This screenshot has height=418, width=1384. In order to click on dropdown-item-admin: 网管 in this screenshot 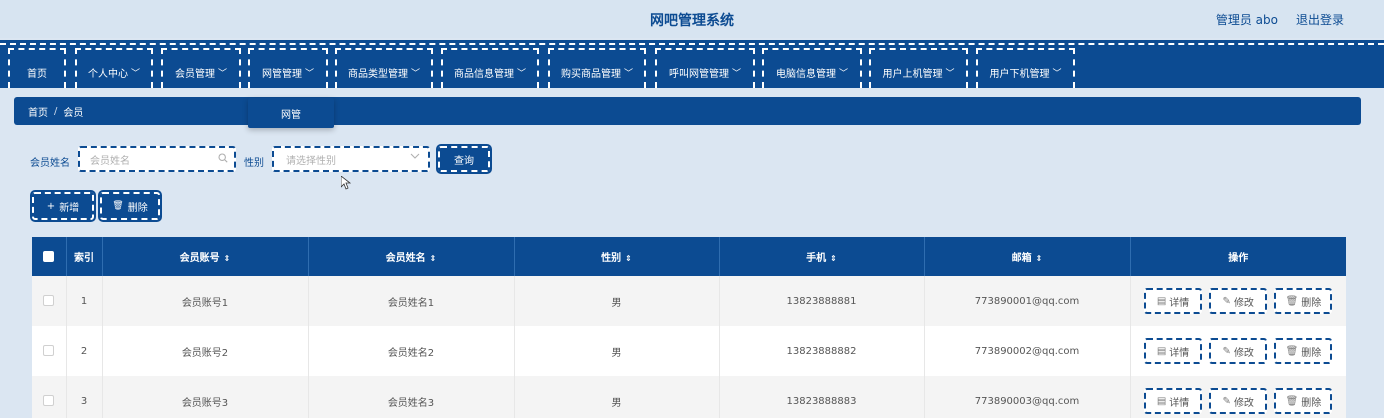, I will do `click(291, 113)`.